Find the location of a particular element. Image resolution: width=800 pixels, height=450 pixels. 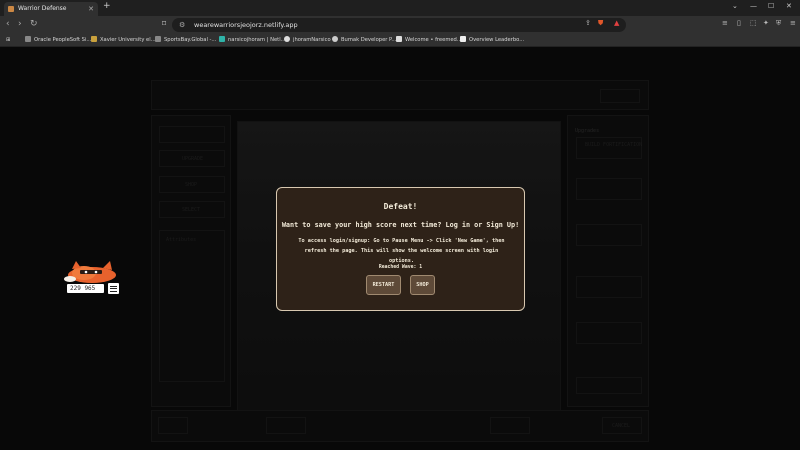

bookmark-item: jhoramNarsico is located at coordinates (307, 40).